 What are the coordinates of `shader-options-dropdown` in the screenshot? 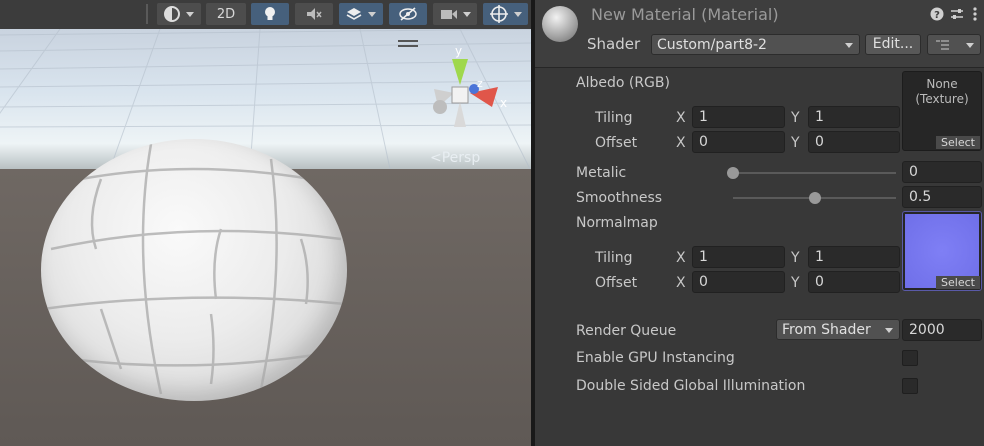 It's located at (954, 44).